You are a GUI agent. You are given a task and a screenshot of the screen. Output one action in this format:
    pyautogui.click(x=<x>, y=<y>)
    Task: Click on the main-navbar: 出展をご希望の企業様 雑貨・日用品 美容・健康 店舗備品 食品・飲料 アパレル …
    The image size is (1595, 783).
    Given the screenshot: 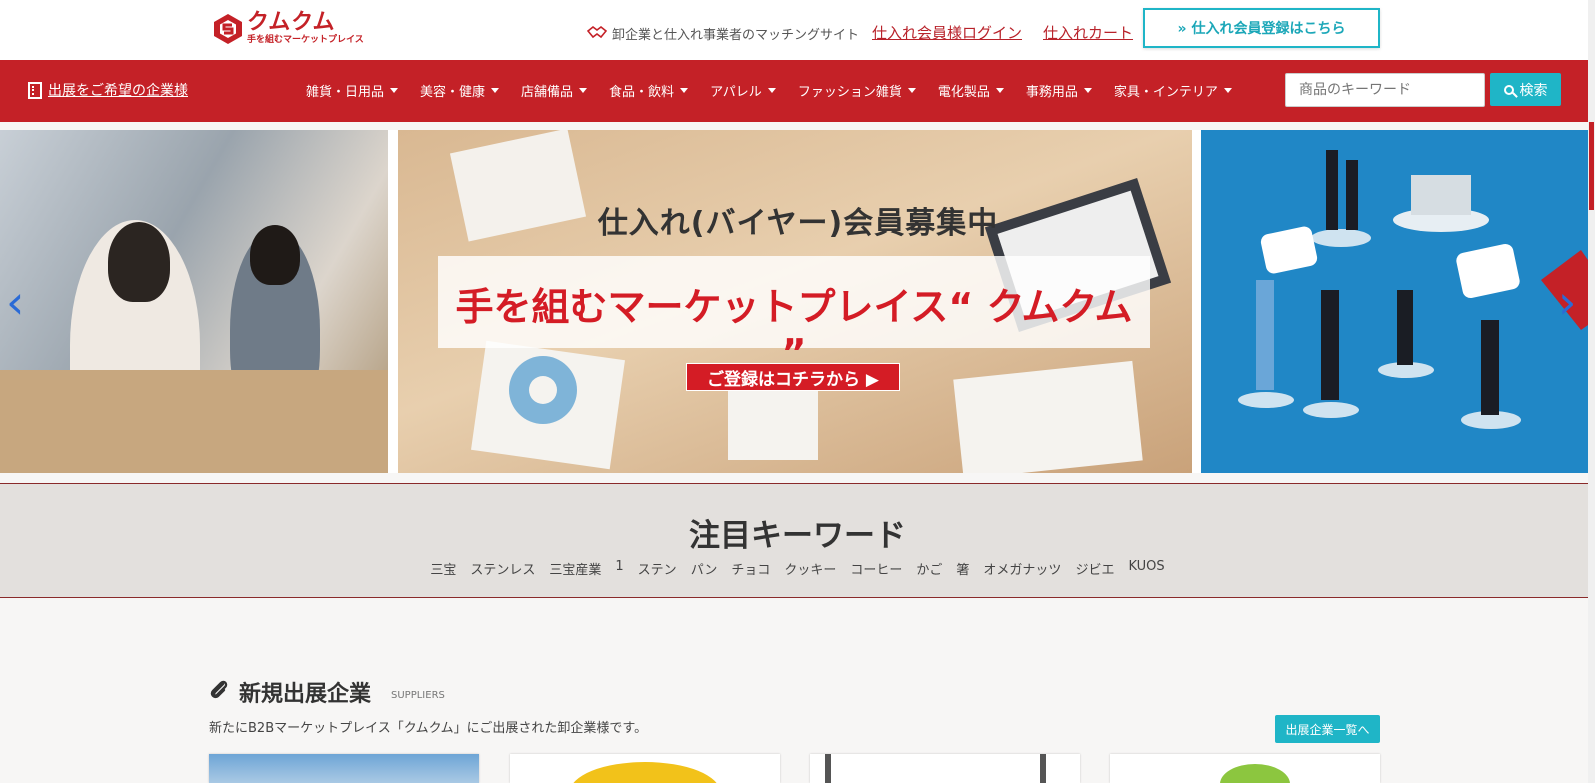 What is the action you would take?
    pyautogui.click(x=797, y=91)
    